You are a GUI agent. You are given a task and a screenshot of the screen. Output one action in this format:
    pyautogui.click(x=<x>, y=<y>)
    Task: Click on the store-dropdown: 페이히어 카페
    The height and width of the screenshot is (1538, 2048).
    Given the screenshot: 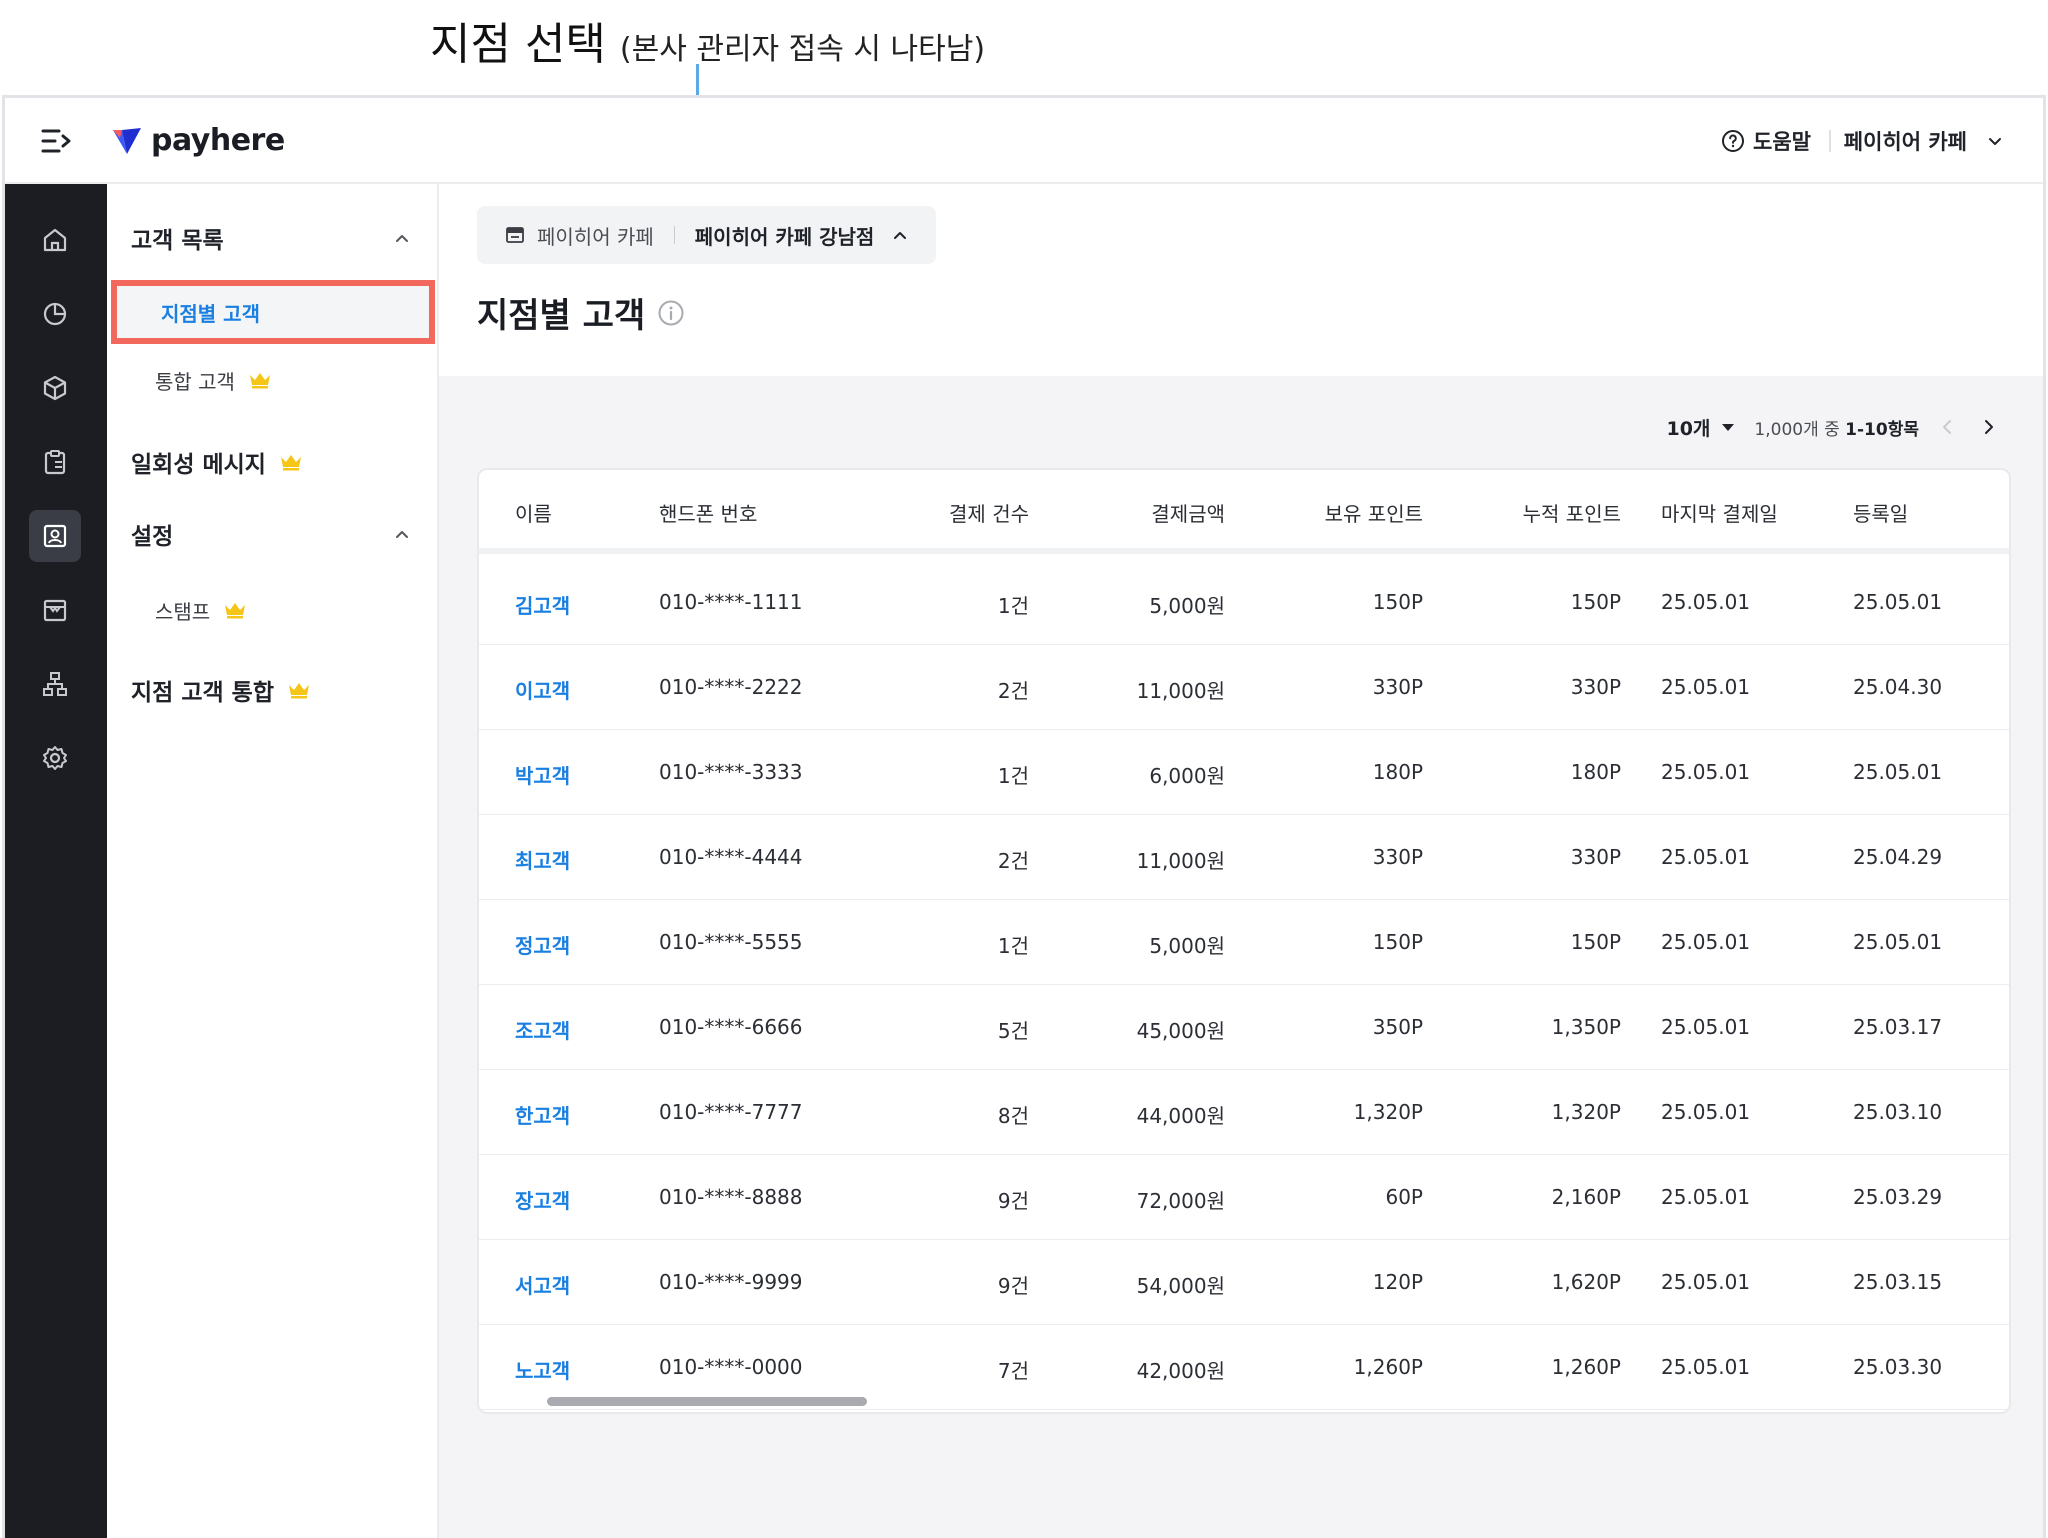 What is the action you would take?
    pyautogui.click(x=1923, y=141)
    